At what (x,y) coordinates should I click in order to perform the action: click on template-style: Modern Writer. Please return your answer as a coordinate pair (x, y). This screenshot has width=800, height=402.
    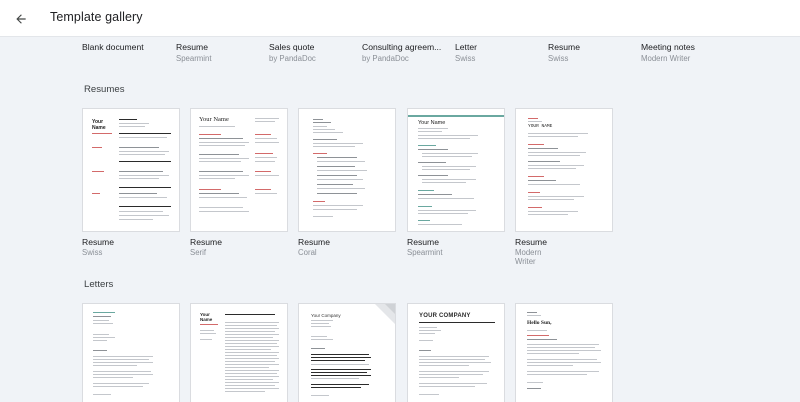
    Looking at the image, I should click on (528, 257).